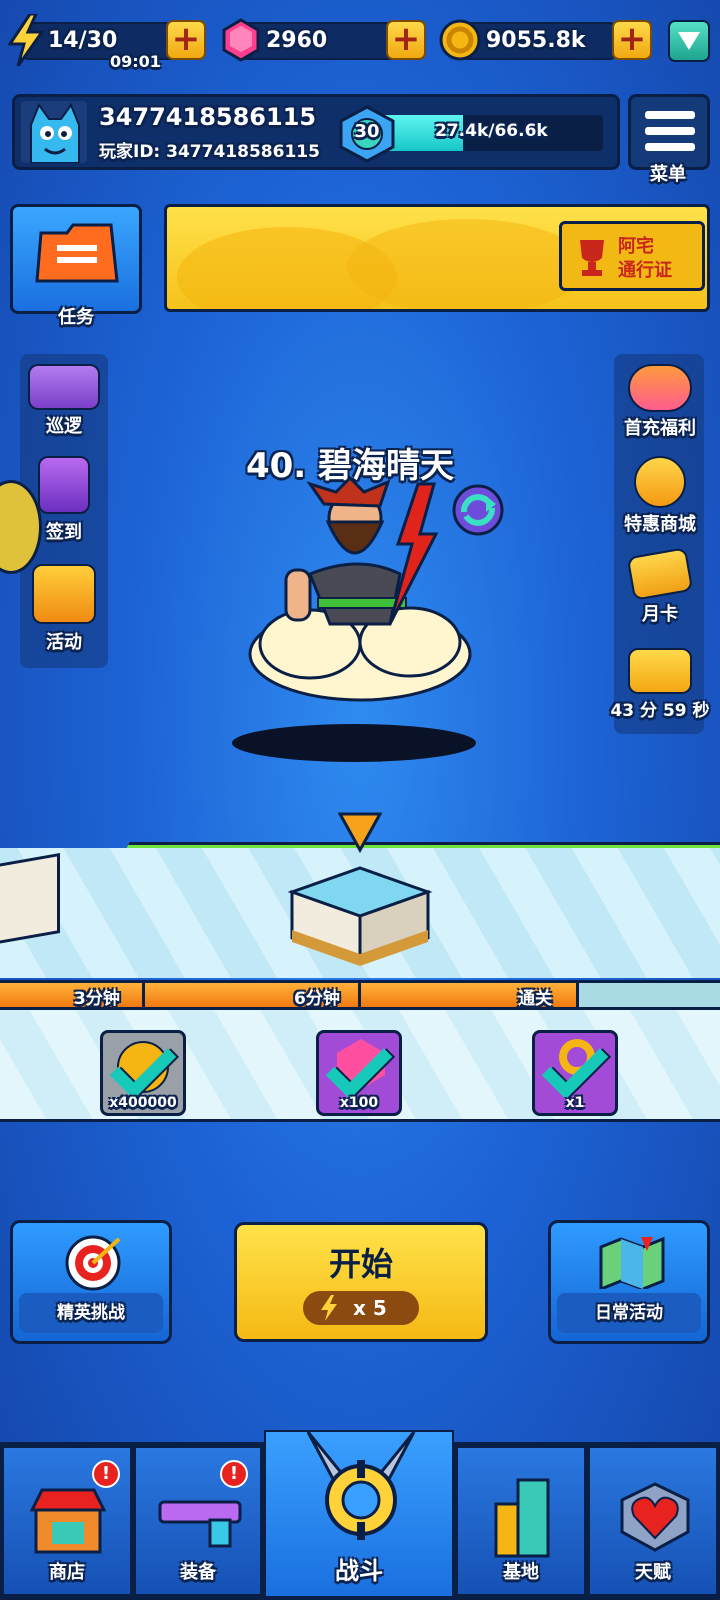 The image size is (720, 1600). What do you see at coordinates (360, 1264) in the screenshot?
I see `start-label: 开始` at bounding box center [360, 1264].